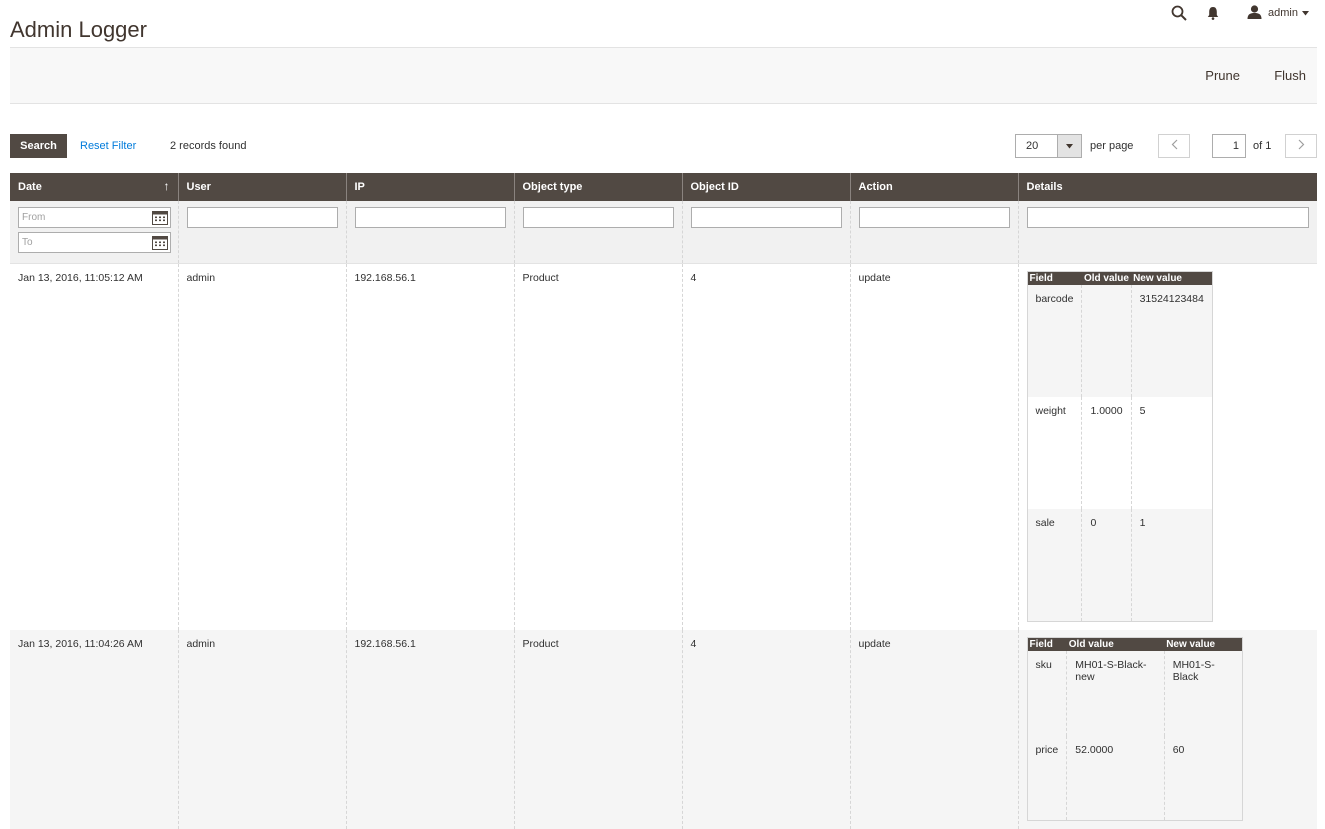 The height and width of the screenshot is (829, 1325). I want to click on details-field: sale, so click(1054, 565).